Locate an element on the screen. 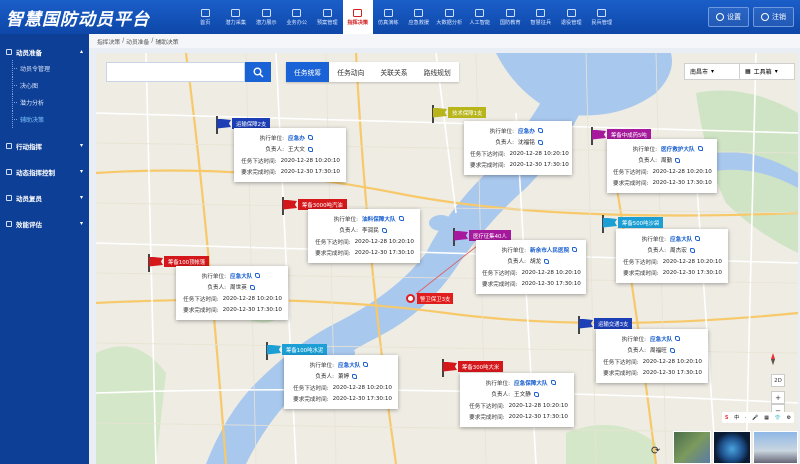 The height and width of the screenshot is (464, 800). nav-item-home: 首页 is located at coordinates (205, 17).